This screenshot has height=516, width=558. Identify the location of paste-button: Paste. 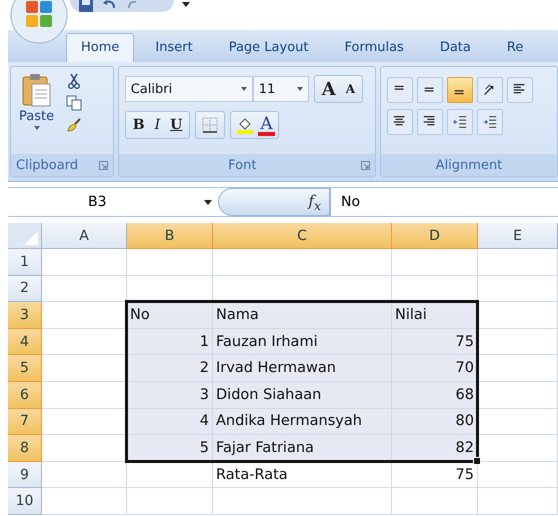
(36, 112).